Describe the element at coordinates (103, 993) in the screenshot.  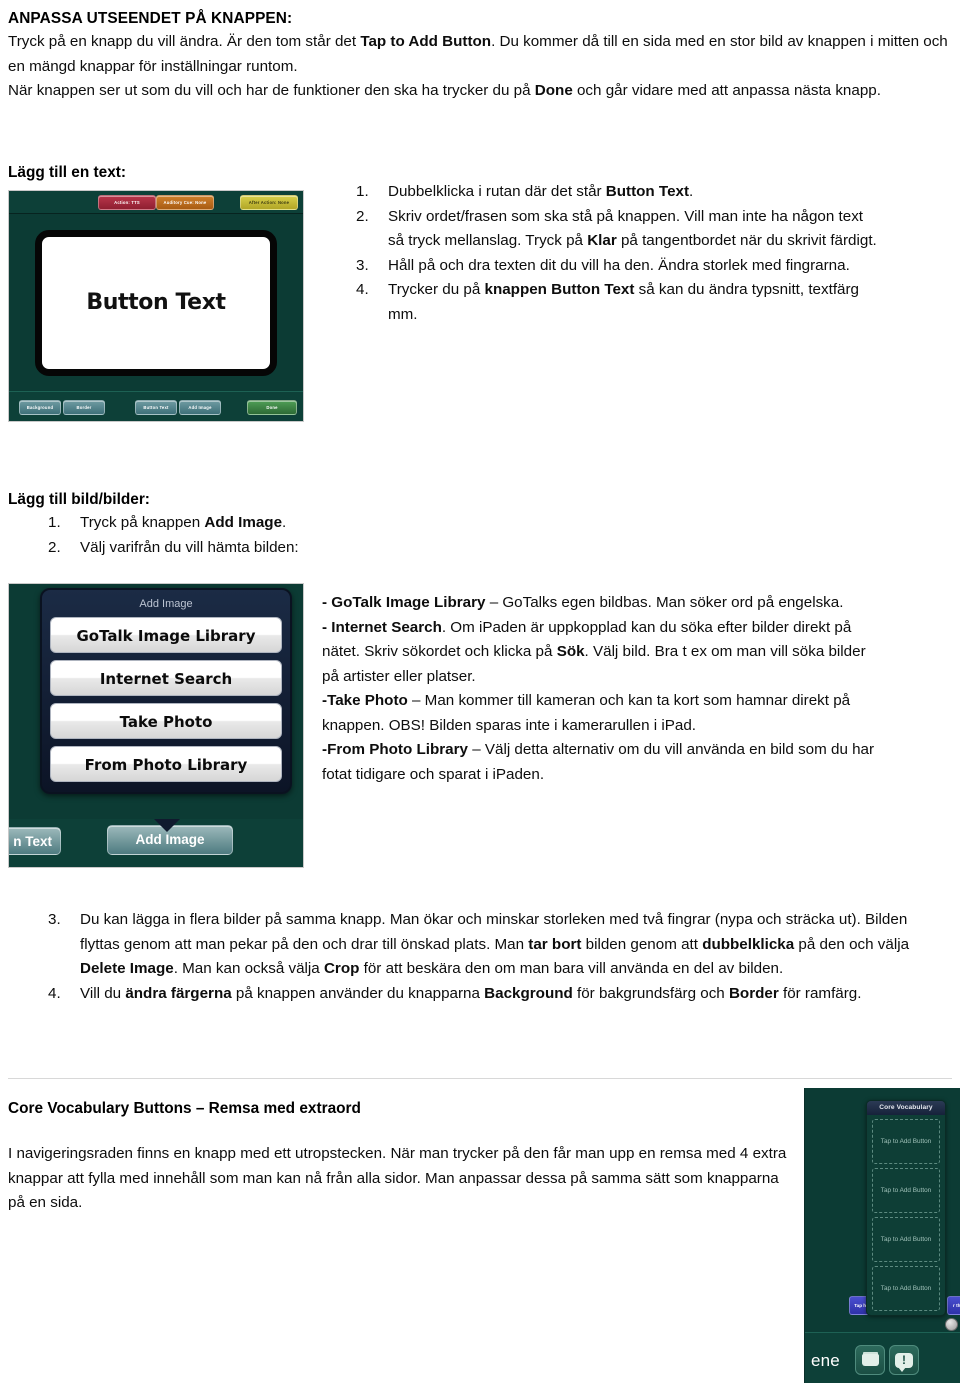
I see `step-4-seg-0: Vill du` at that location.